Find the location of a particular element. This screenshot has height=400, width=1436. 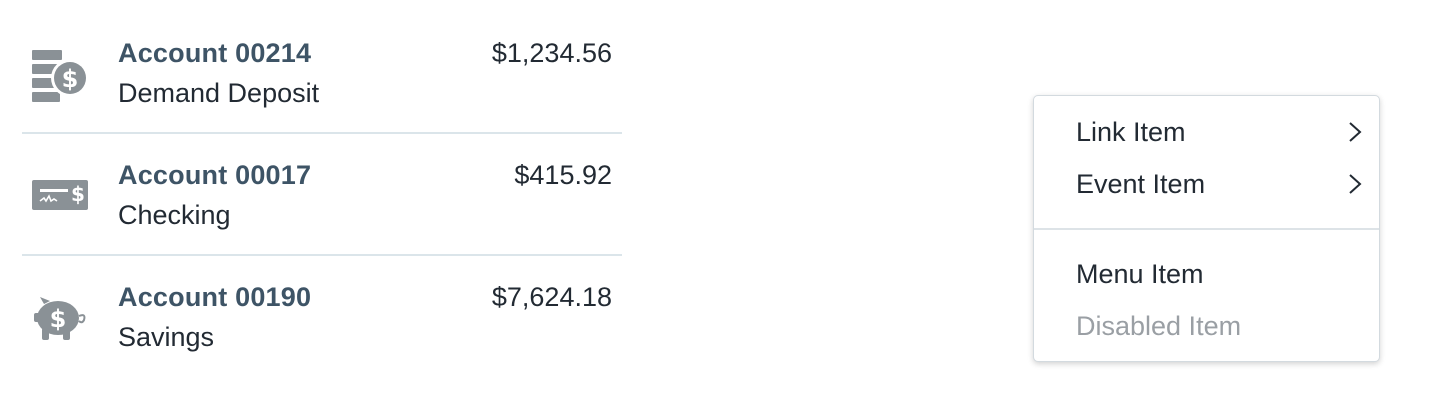

account-row: $ Account 00190 Savings $7,624.18 is located at coordinates (322, 318).